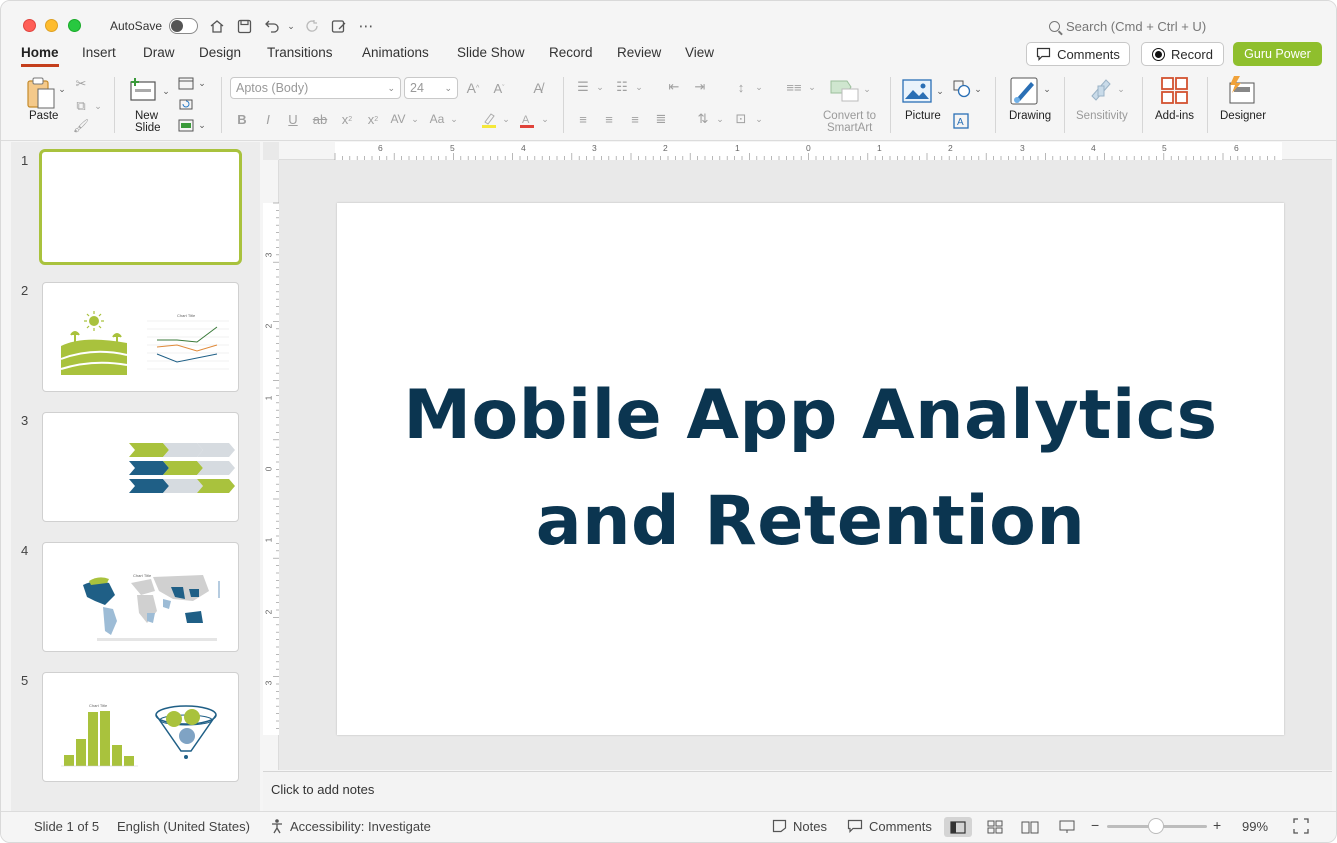 The image size is (1337, 843). I want to click on change-case-dropdown-icon: ⌄, so click(454, 119).